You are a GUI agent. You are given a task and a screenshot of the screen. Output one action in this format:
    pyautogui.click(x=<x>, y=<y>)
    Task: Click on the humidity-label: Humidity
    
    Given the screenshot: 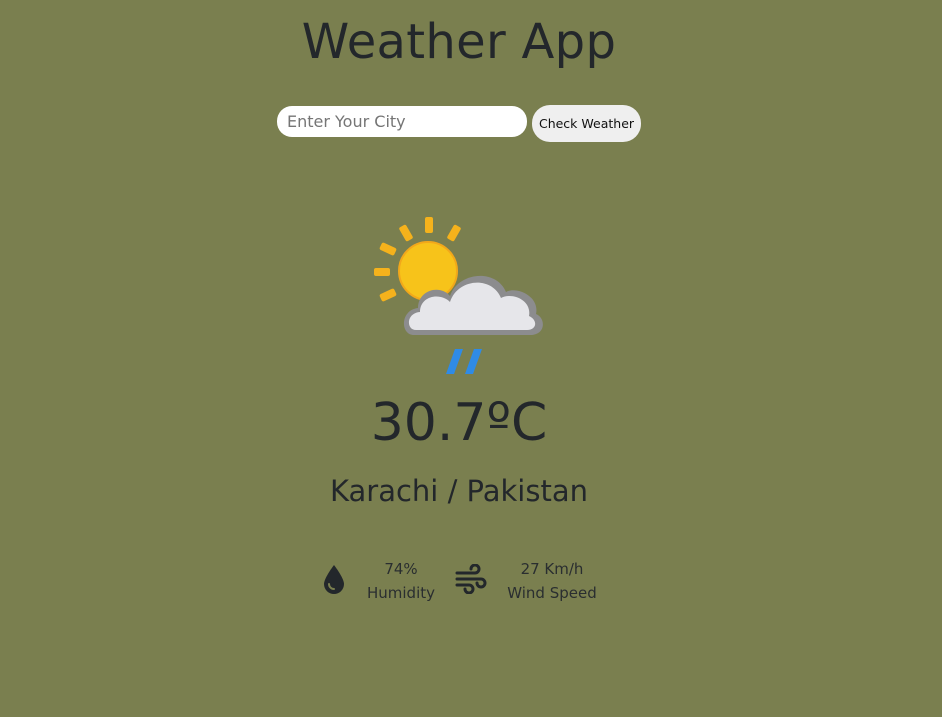 What is the action you would take?
    pyautogui.click(x=400, y=593)
    